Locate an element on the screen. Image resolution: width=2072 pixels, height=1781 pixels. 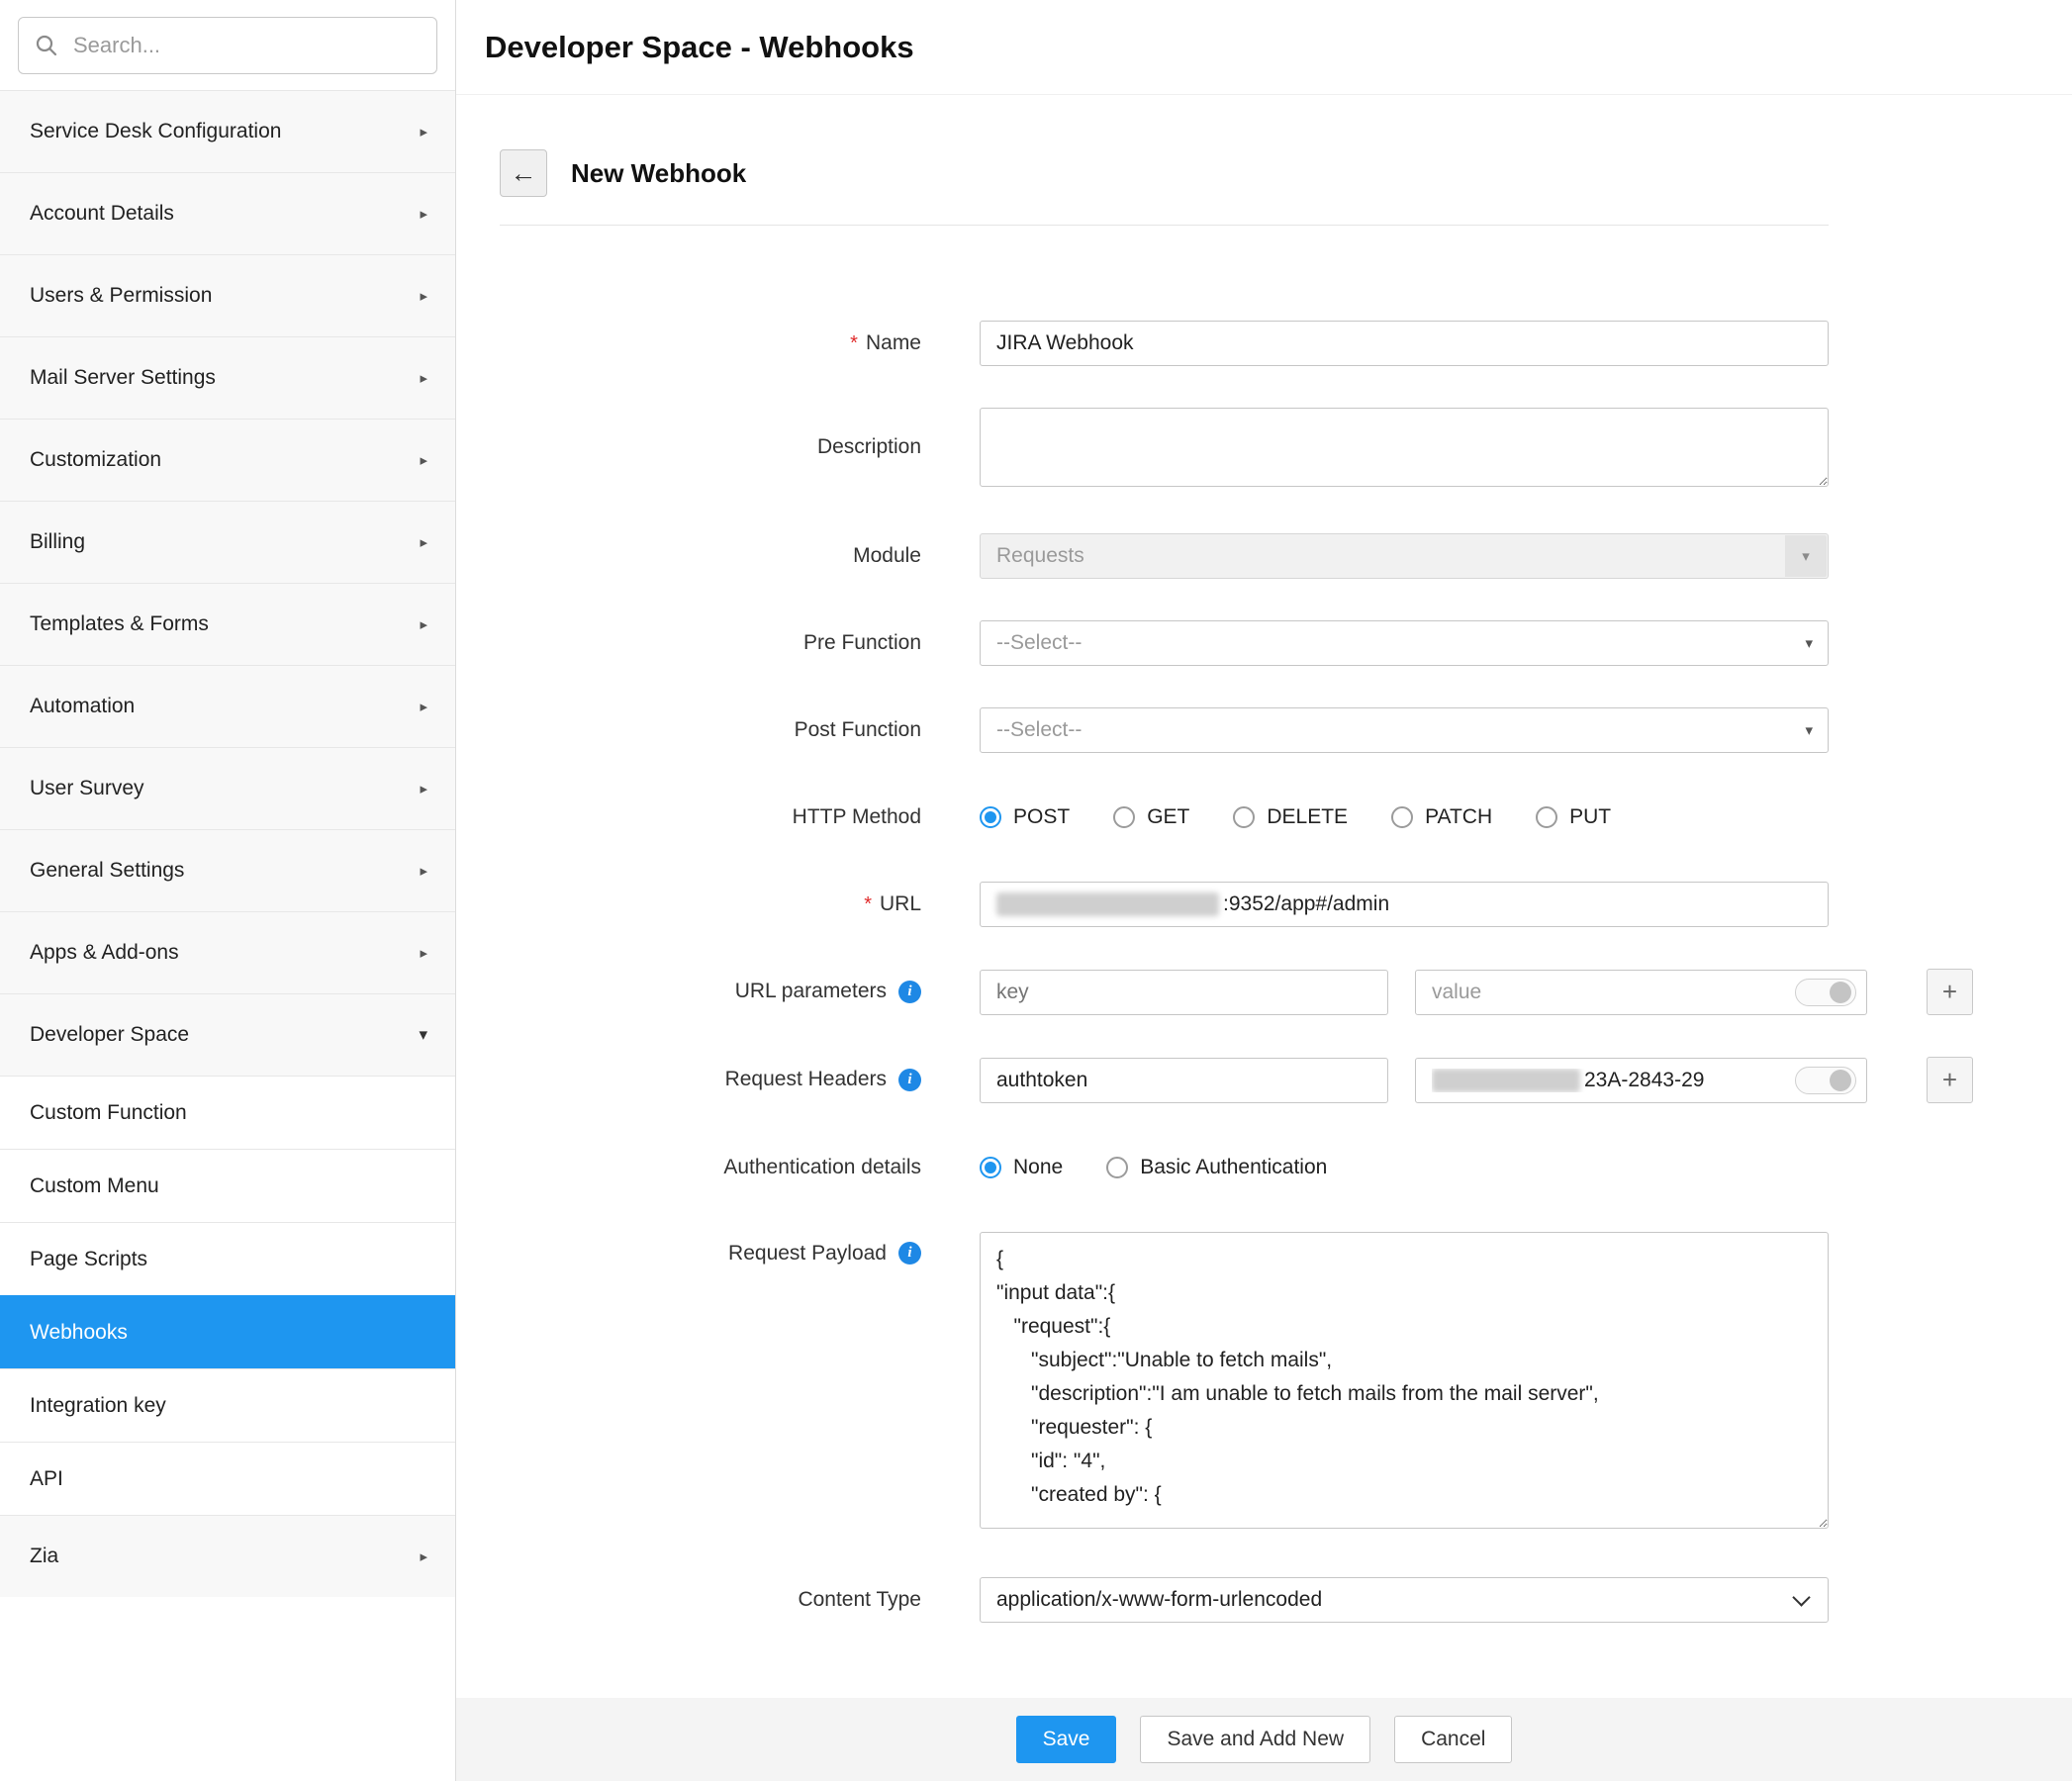
sidebar-item-api: API is located at coordinates (227, 1478).